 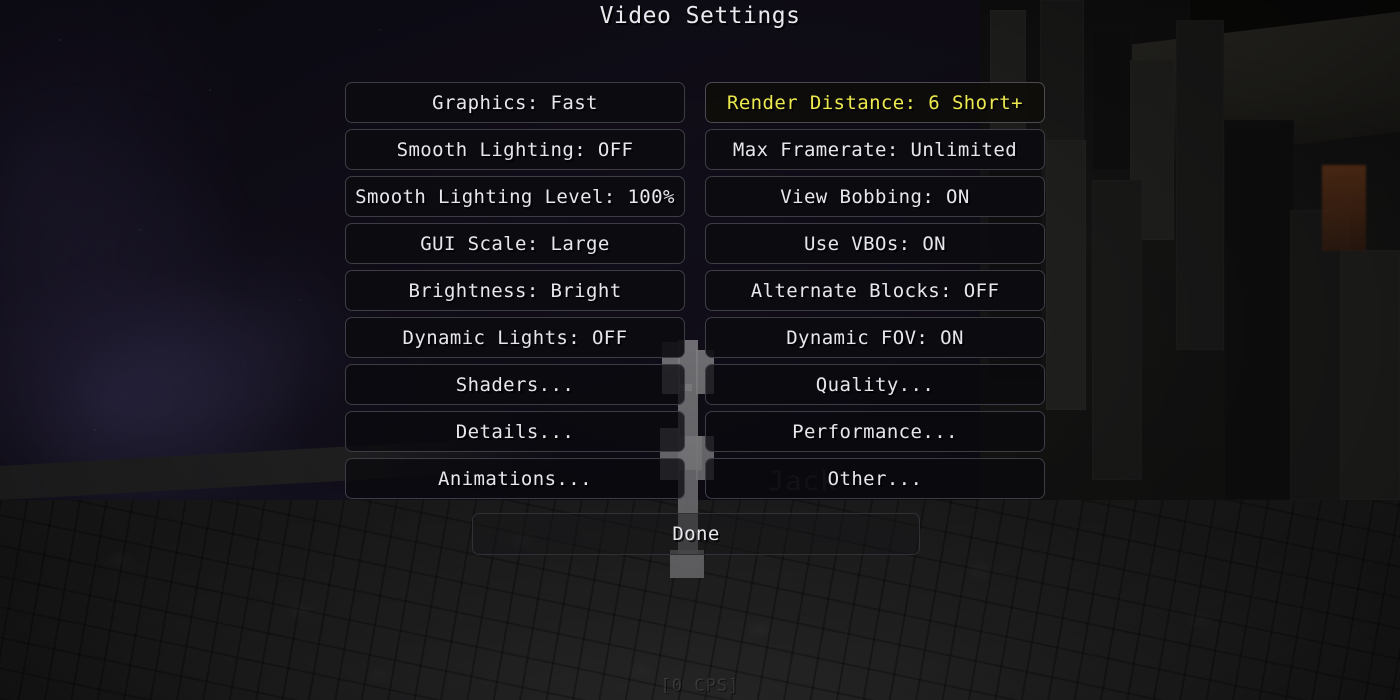 What do you see at coordinates (515, 196) in the screenshot?
I see `option-button-smooth-lighting-level: Smooth Lighting Level: 100%` at bounding box center [515, 196].